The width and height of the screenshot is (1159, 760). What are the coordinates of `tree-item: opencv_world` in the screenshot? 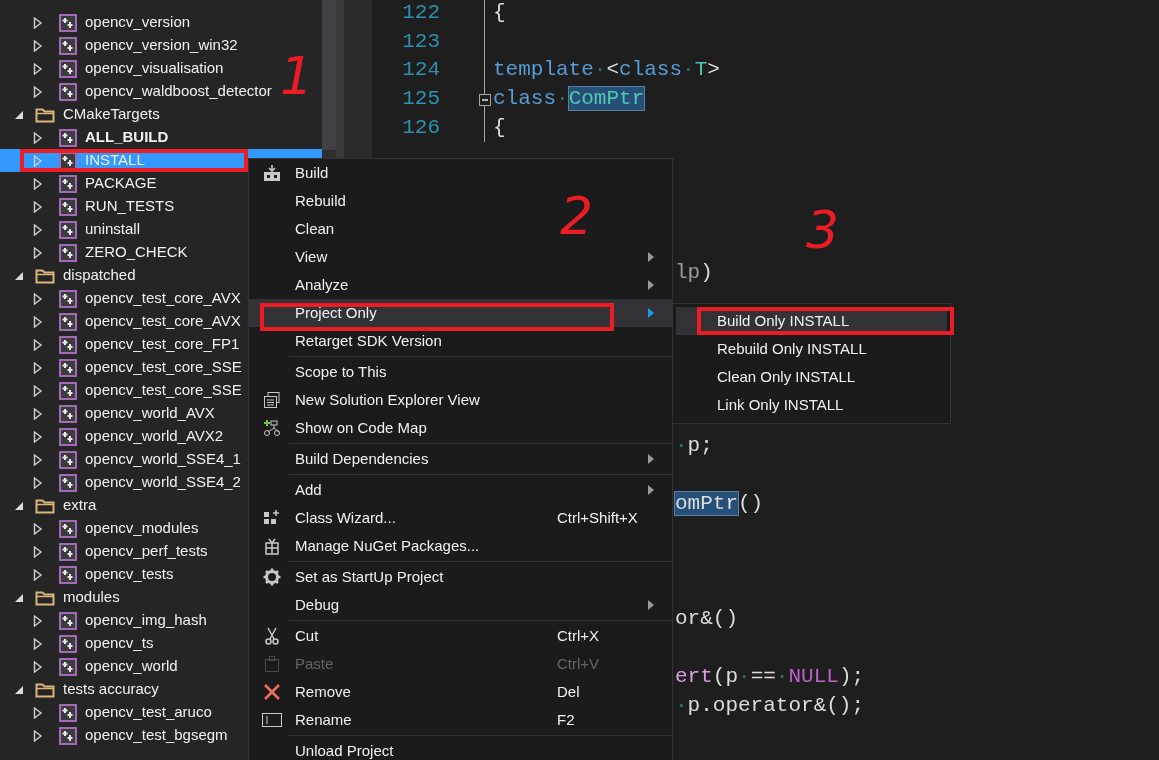 It's located at (89, 666).